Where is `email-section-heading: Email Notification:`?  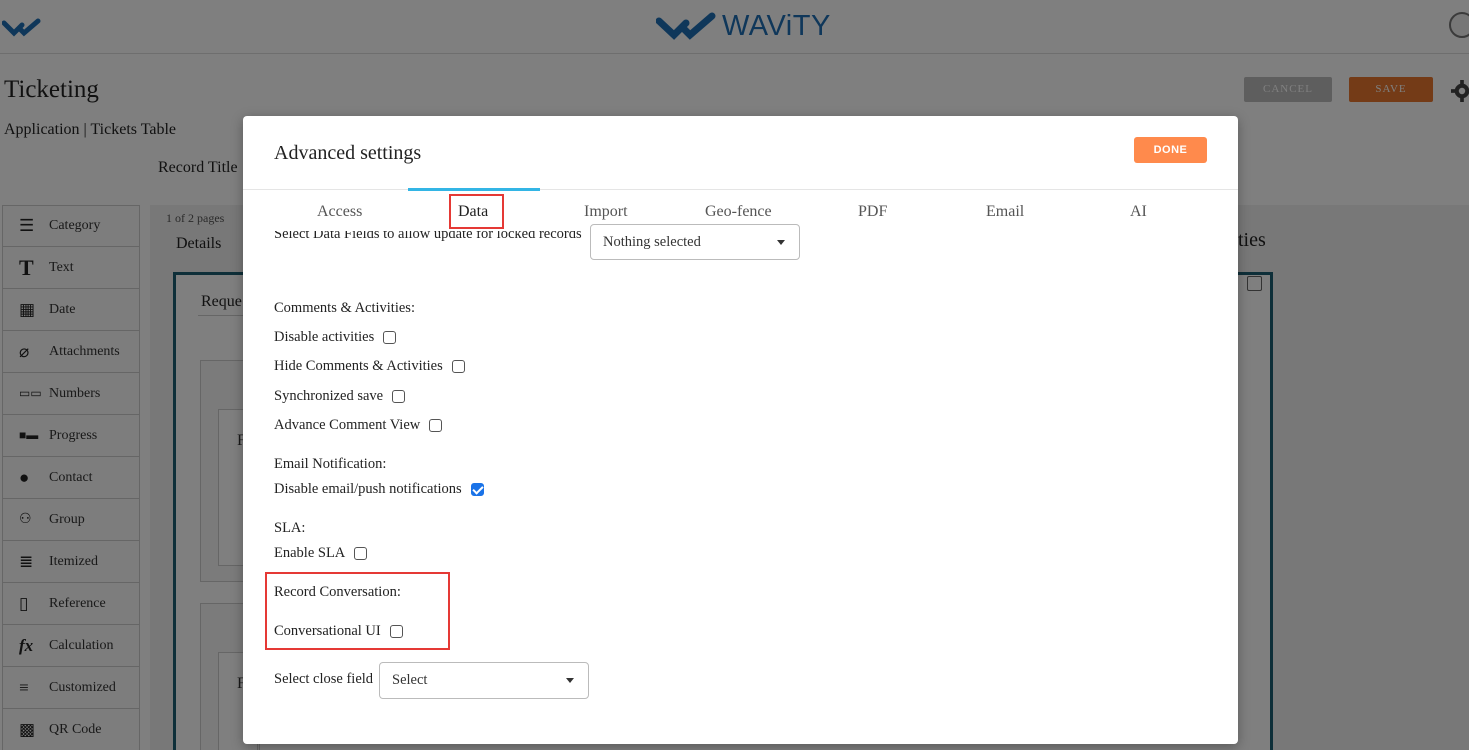
email-section-heading: Email Notification: is located at coordinates (330, 464).